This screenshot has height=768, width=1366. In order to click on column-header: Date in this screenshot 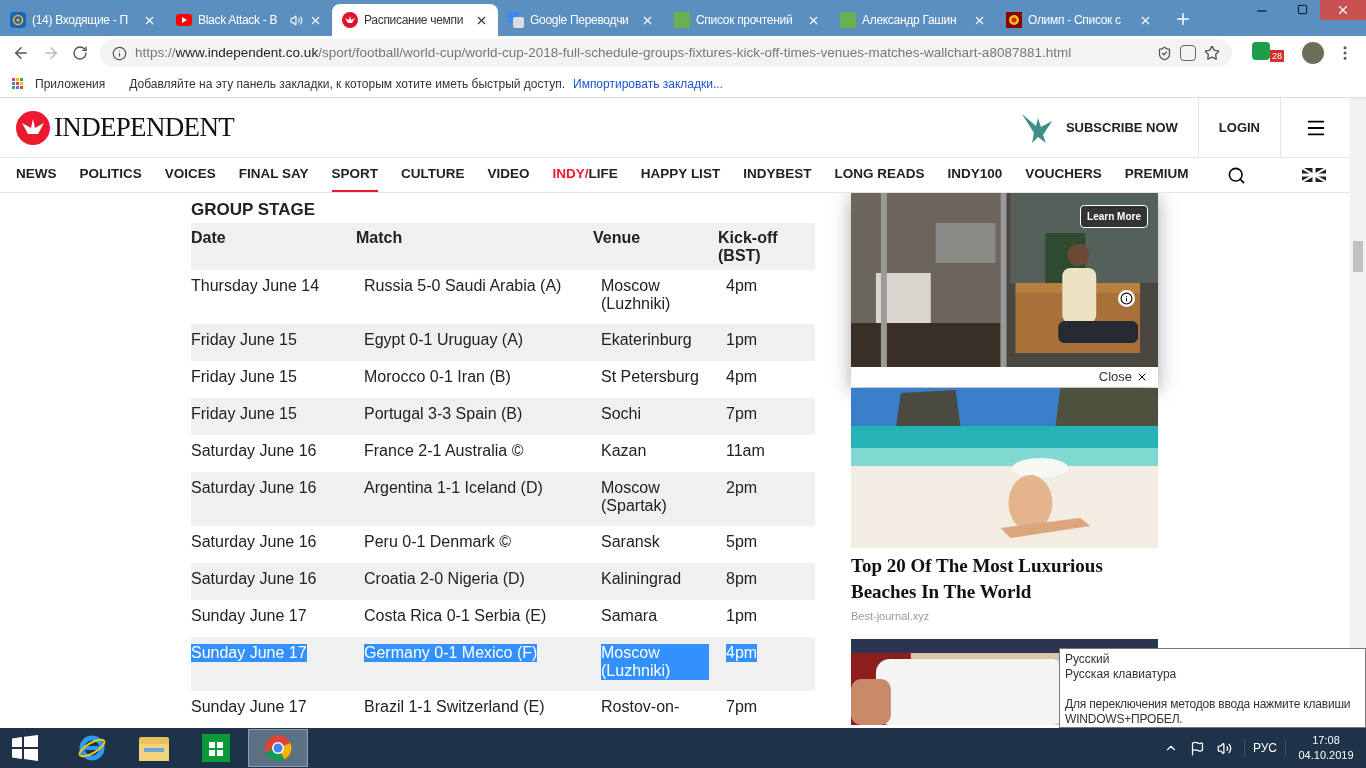, I will do `click(209, 238)`.